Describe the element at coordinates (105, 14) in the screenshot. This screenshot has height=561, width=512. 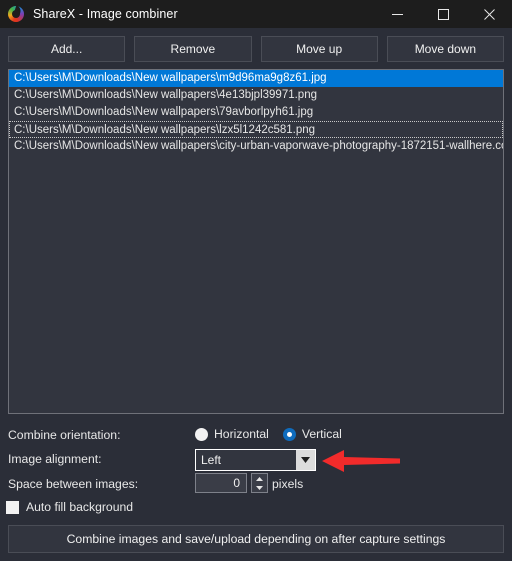
I see `window-title: ShareX - Image combiner` at that location.